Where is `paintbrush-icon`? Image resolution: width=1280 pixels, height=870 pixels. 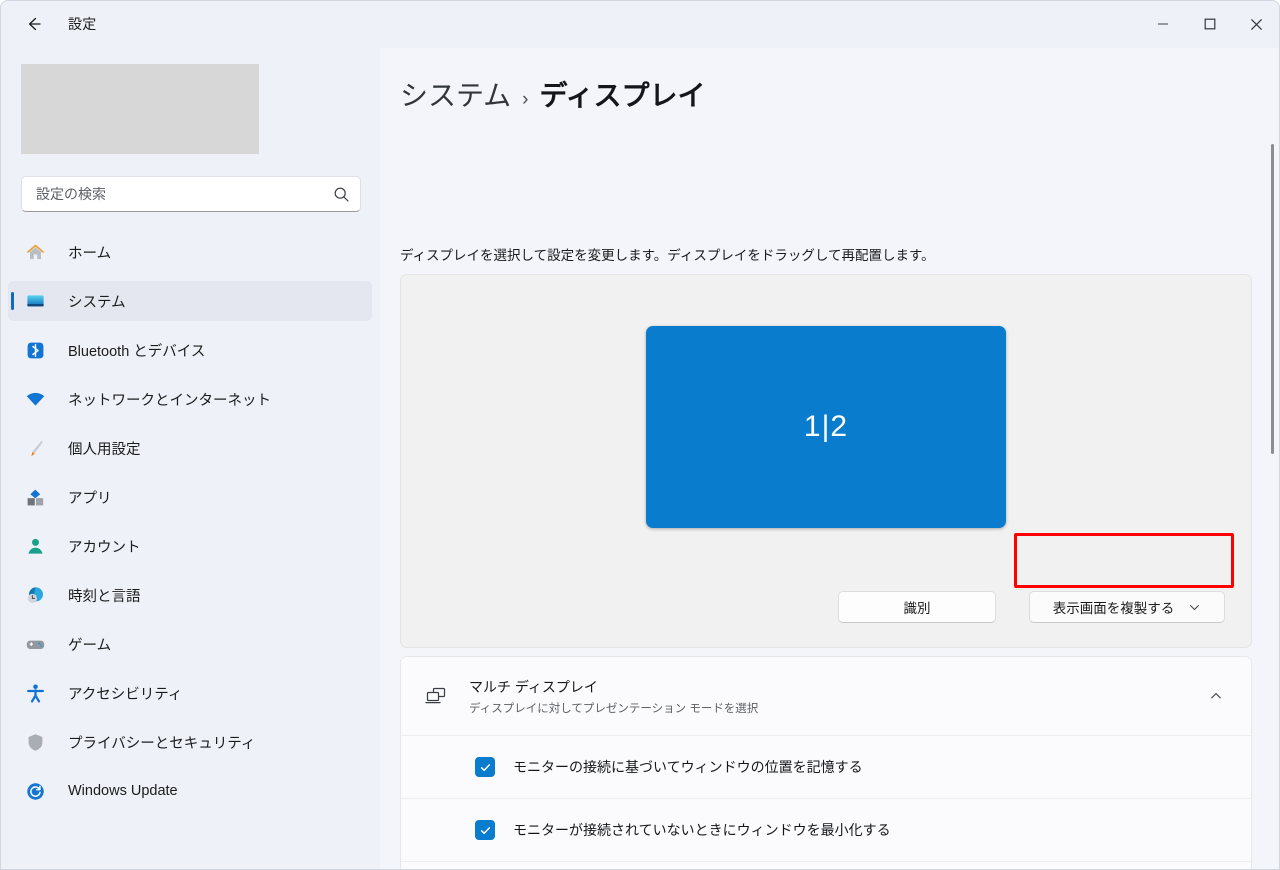
paintbrush-icon is located at coordinates (35, 448).